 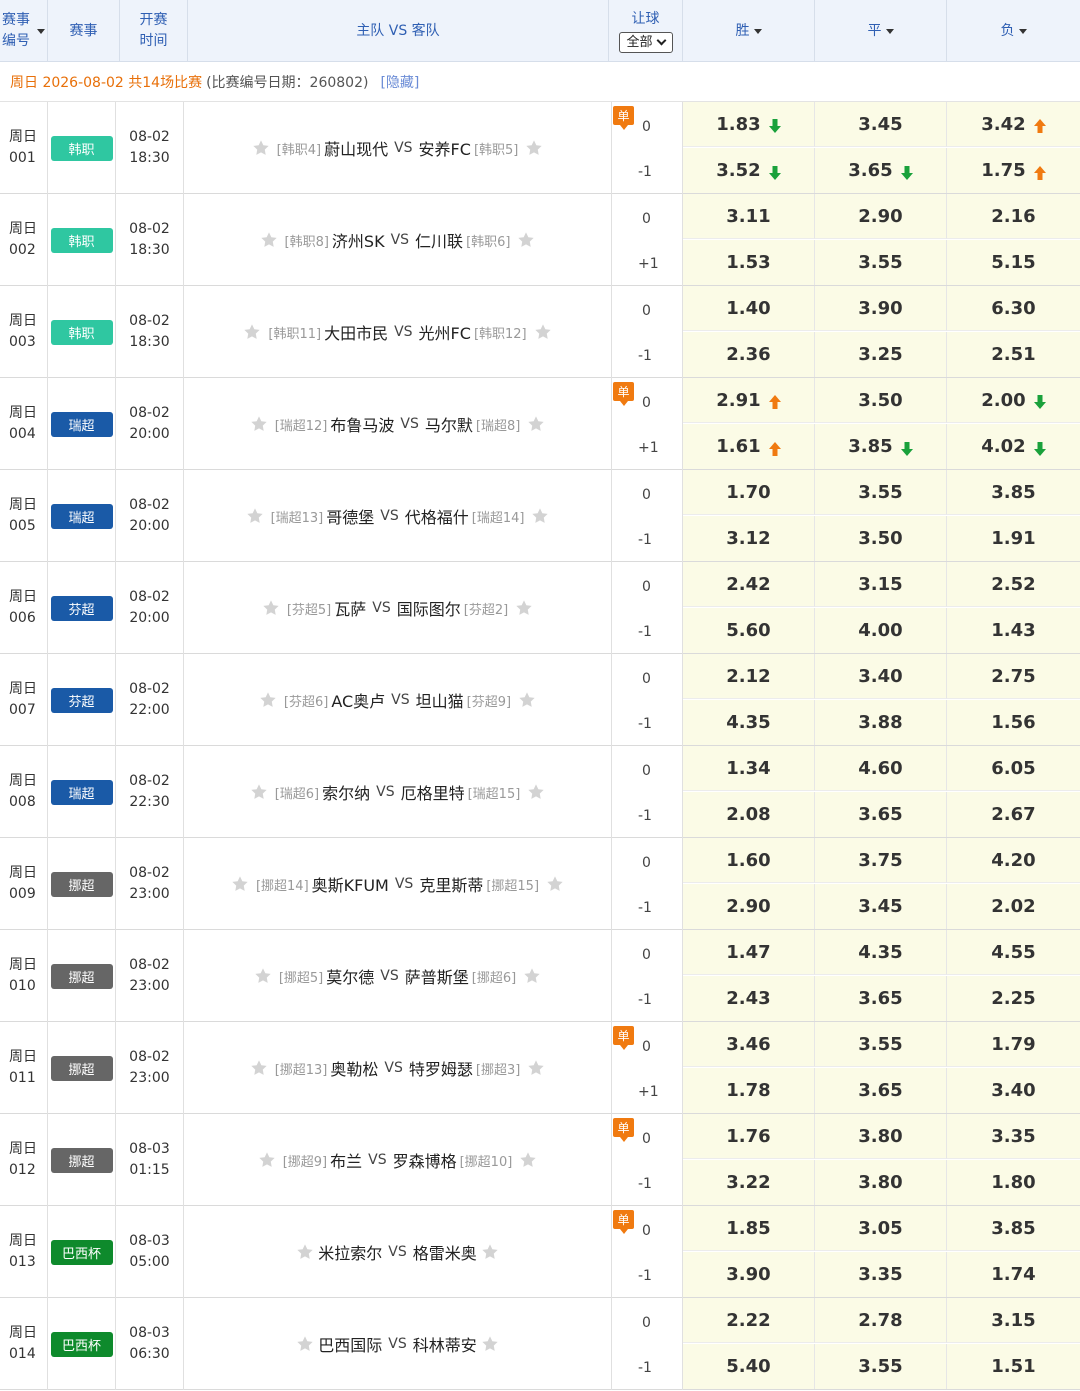 What do you see at coordinates (24, 31) in the screenshot?
I see `header-match-number: 赛事 编号` at bounding box center [24, 31].